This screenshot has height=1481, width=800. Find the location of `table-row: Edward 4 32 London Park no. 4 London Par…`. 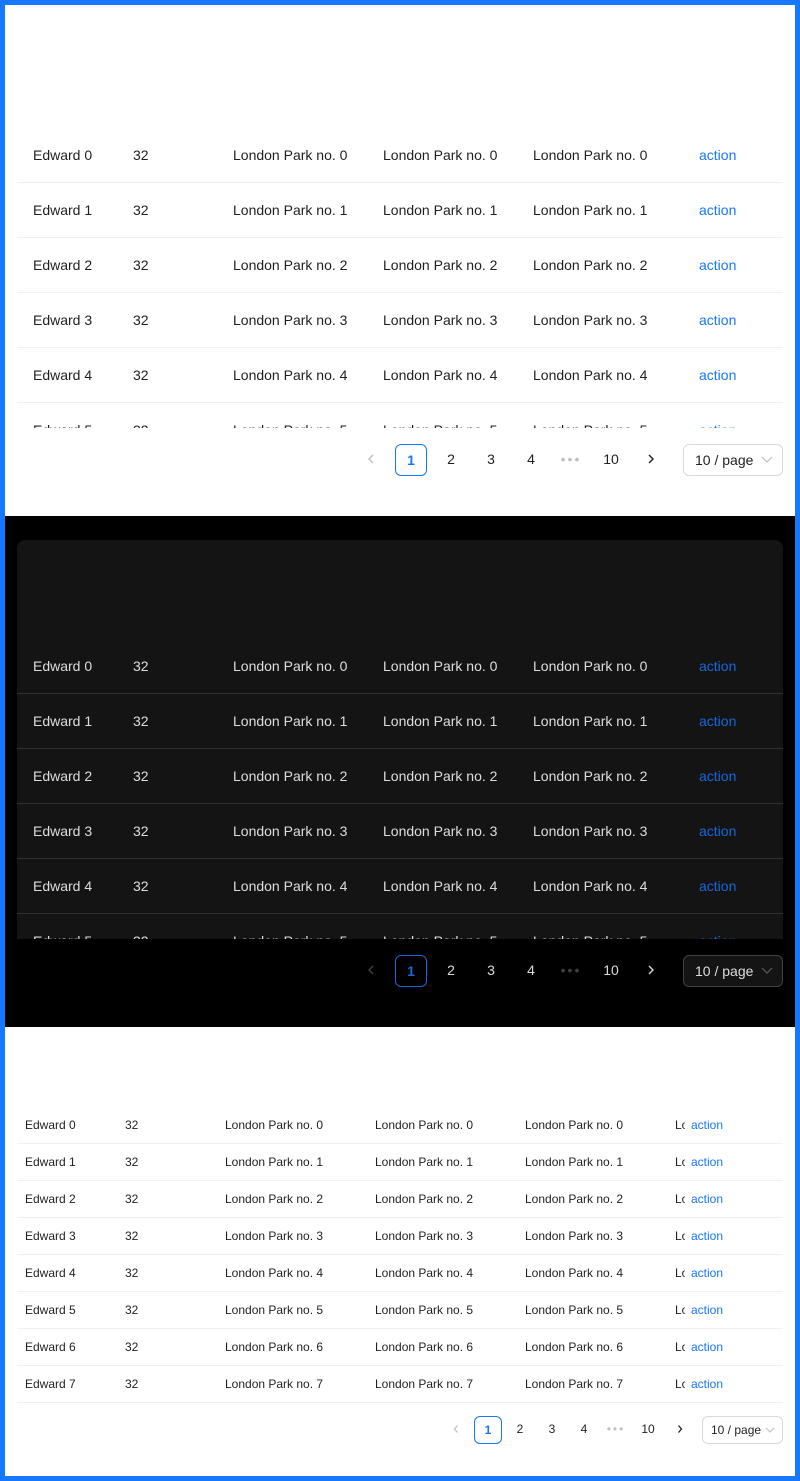

table-row: Edward 4 32 London Park no. 4 London Par… is located at coordinates (400, 375).